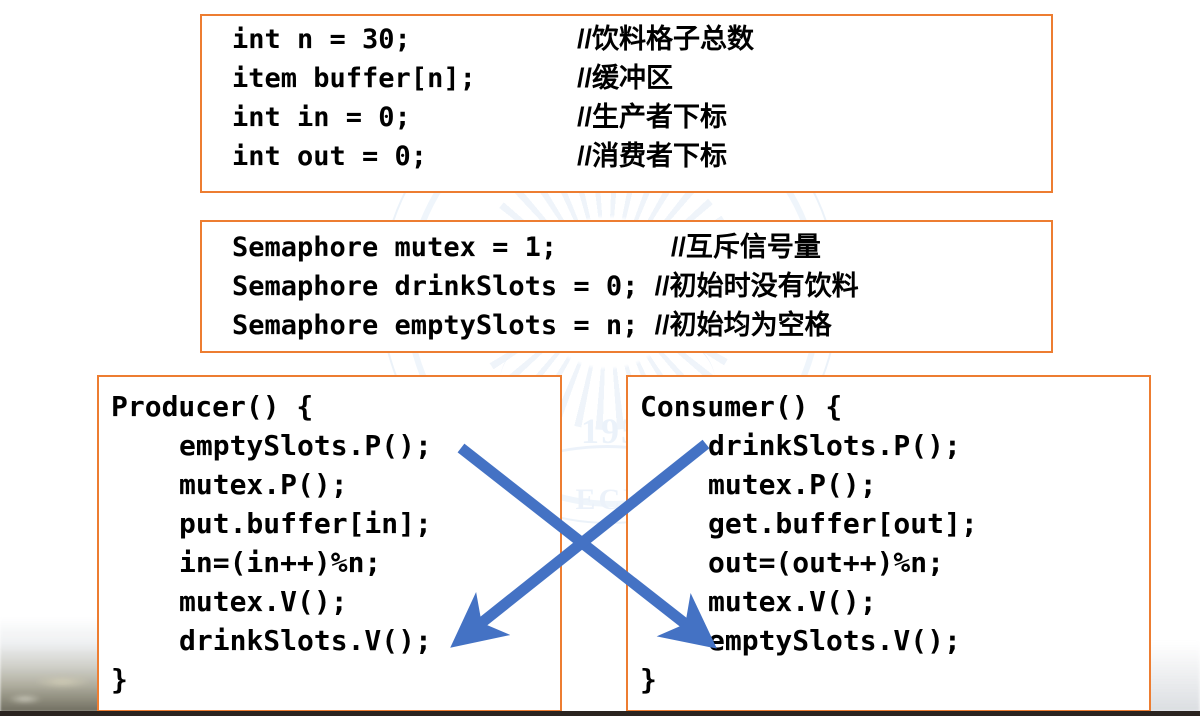 The height and width of the screenshot is (716, 1200). What do you see at coordinates (652, 156) in the screenshot?
I see `code-comment: //消费者下标` at bounding box center [652, 156].